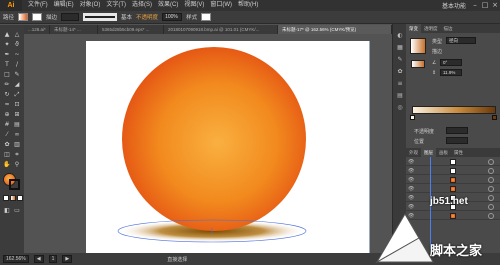 Image resolution: width=500 pixels, height=265 pixels. Describe the element at coordinates (38, 259) in the screenshot. I see `artboard-nav-prev: ◀` at that location.